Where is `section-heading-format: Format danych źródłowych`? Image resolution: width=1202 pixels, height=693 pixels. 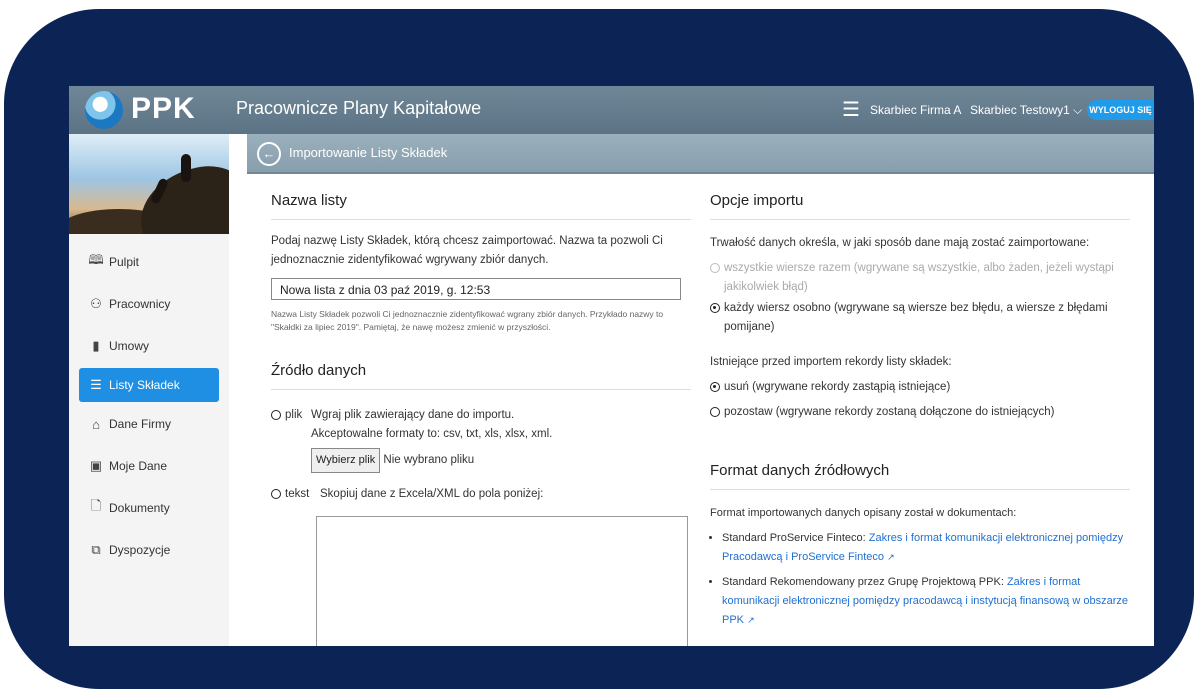
section-heading-format: Format danych źródłowych is located at coordinates (920, 476).